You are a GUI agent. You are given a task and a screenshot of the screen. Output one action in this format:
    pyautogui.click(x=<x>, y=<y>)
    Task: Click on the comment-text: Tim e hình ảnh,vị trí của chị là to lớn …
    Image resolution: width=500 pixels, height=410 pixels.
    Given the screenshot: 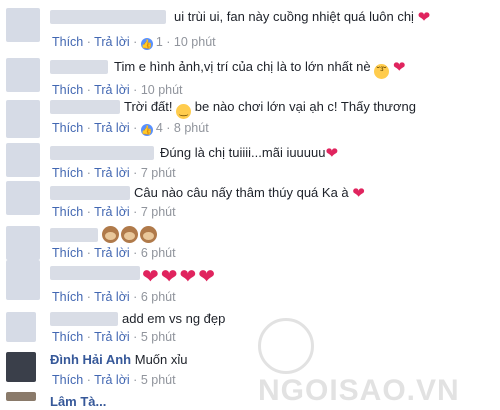 What is the action you would take?
    pyautogui.click(x=259, y=69)
    